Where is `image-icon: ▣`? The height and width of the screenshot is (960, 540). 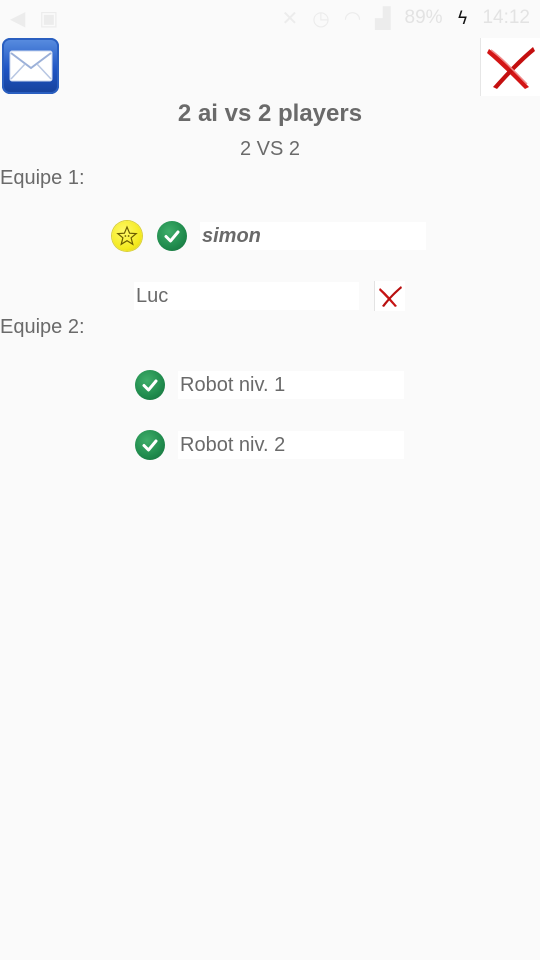
image-icon: ▣ is located at coordinates (49, 18).